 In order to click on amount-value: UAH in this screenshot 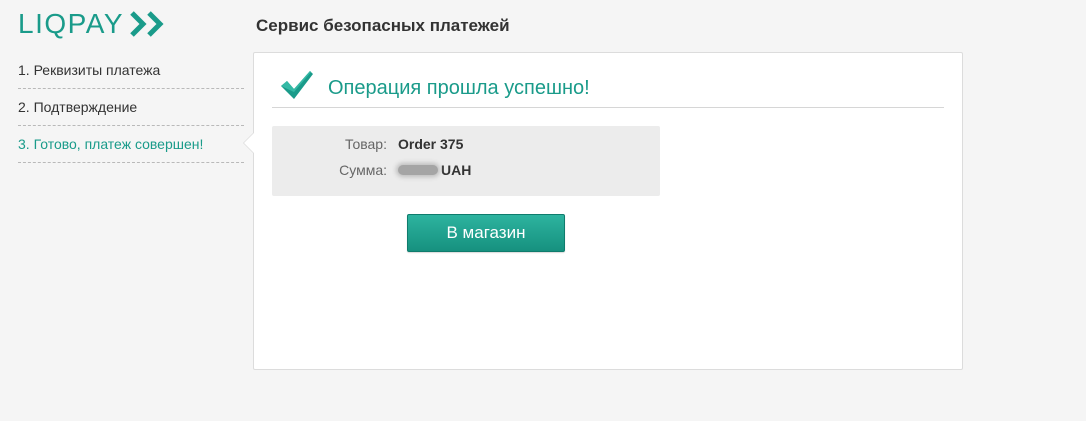, I will do `click(434, 170)`.